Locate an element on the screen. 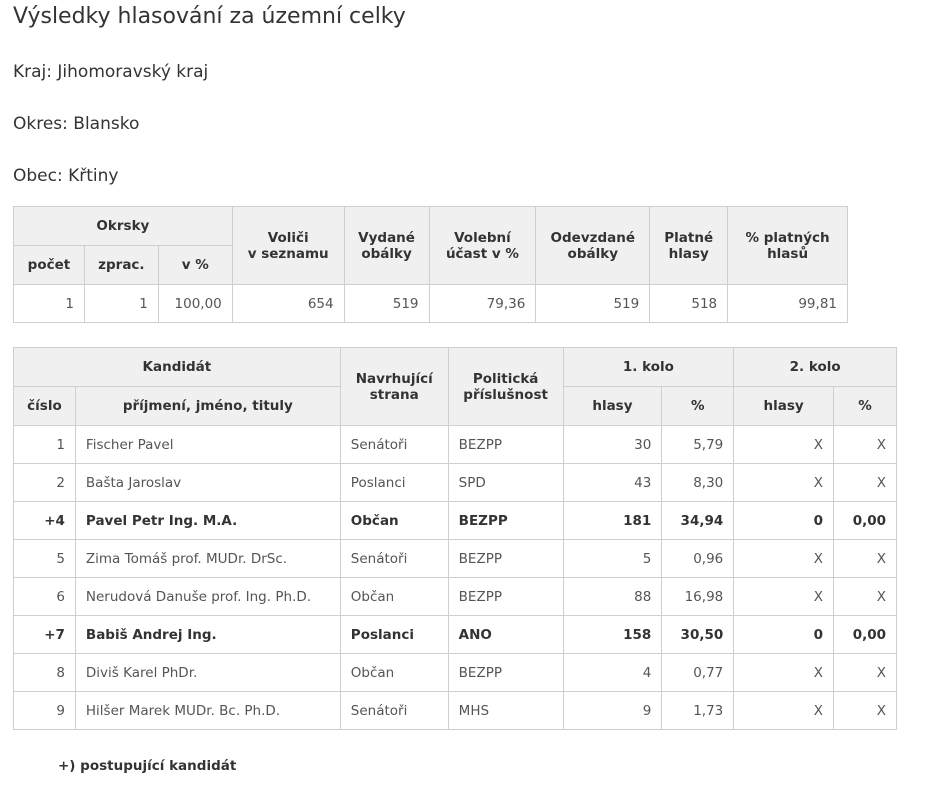 Image resolution: width=939 pixels, height=788 pixels. municipality-label: Obec: Křtiny is located at coordinates (66, 176).